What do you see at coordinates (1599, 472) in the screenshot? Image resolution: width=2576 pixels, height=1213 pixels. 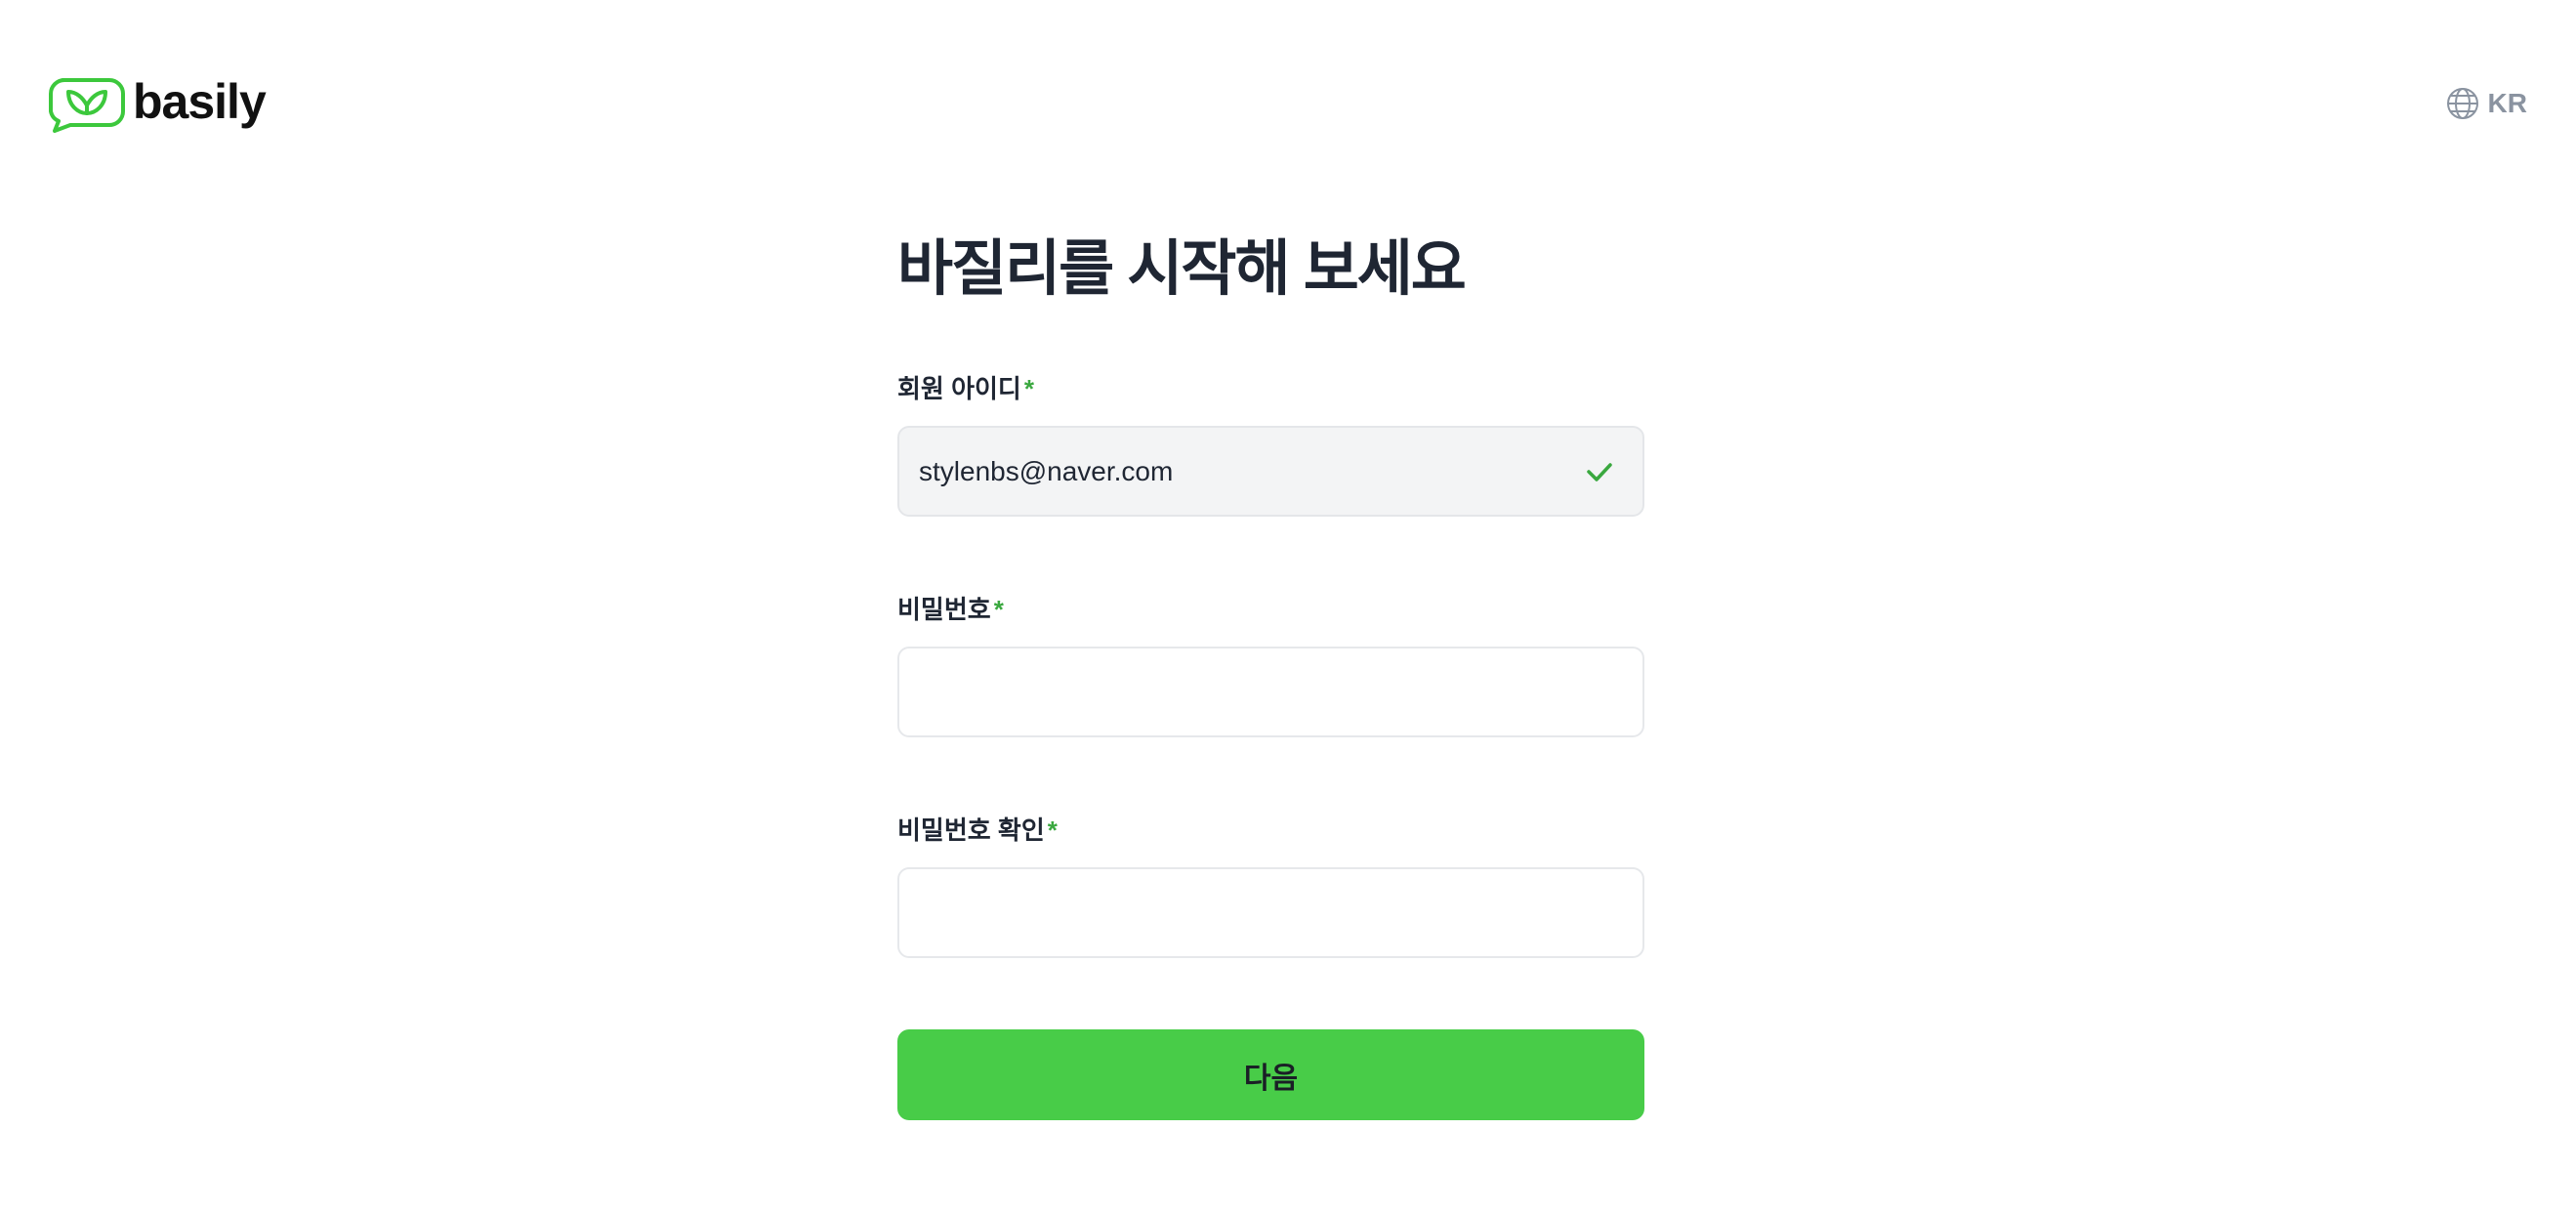 I see `check-icon` at bounding box center [1599, 472].